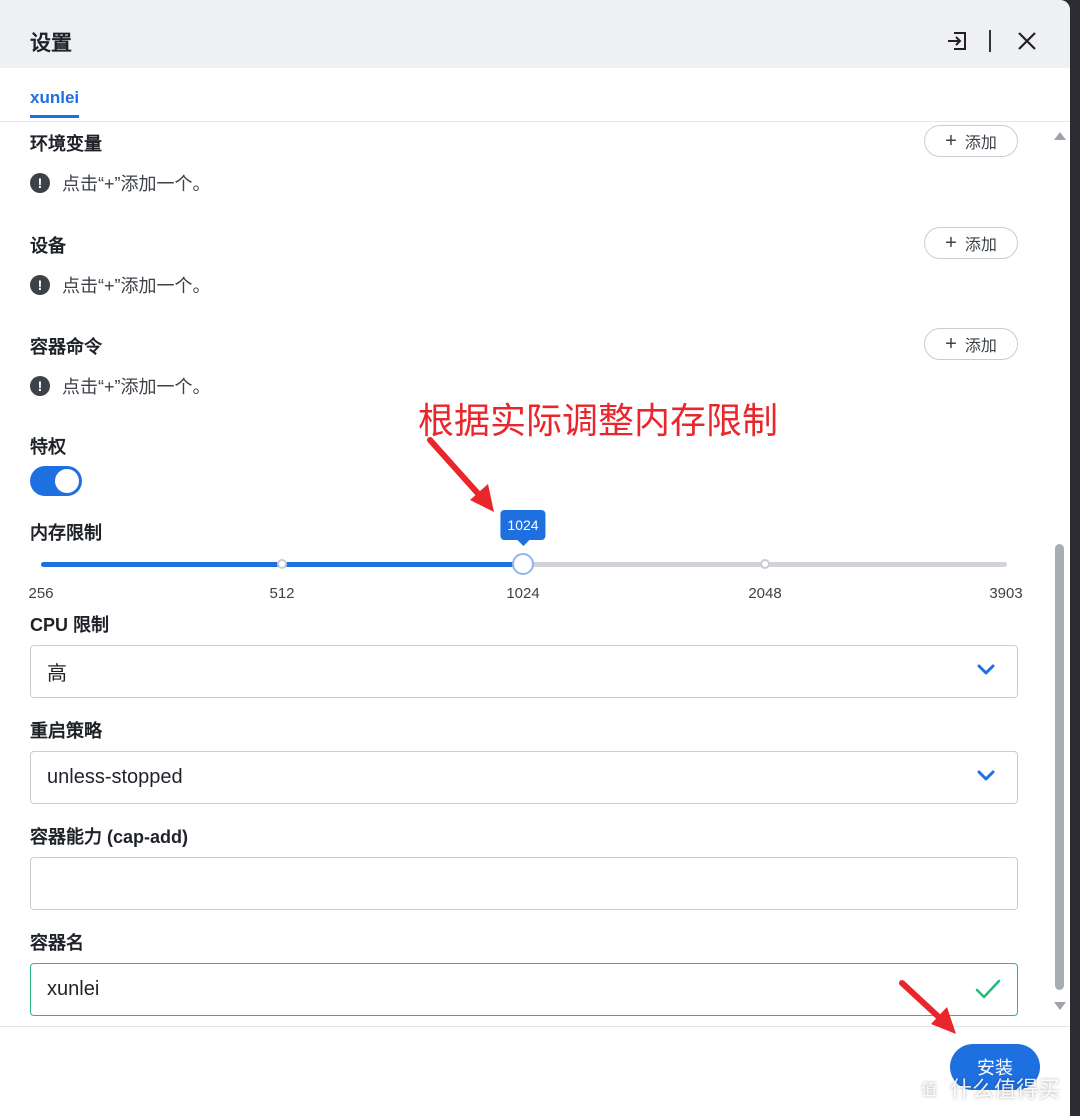 The height and width of the screenshot is (1116, 1080). Describe the element at coordinates (990, 41) in the screenshot. I see `header-separator` at that location.